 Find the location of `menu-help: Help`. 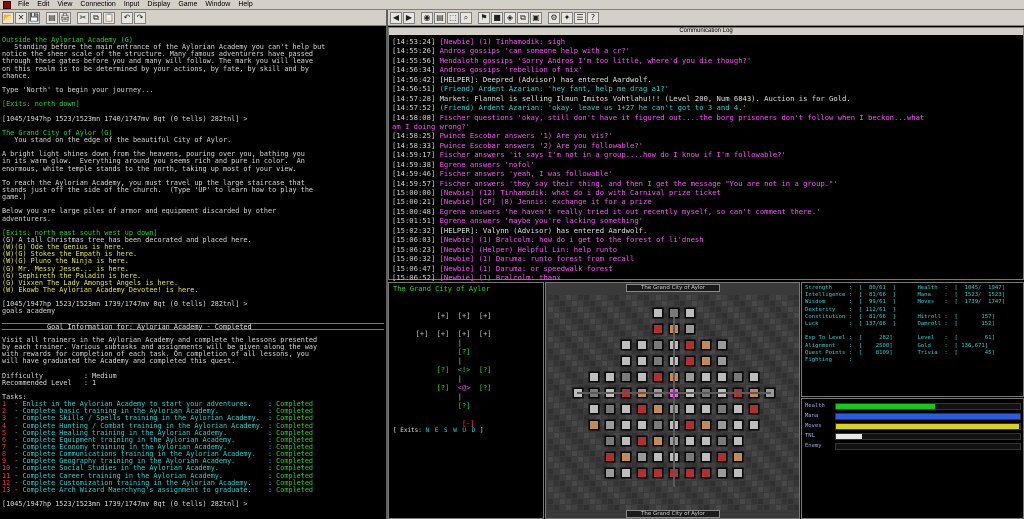

menu-help: Help is located at coordinates (245, 5).